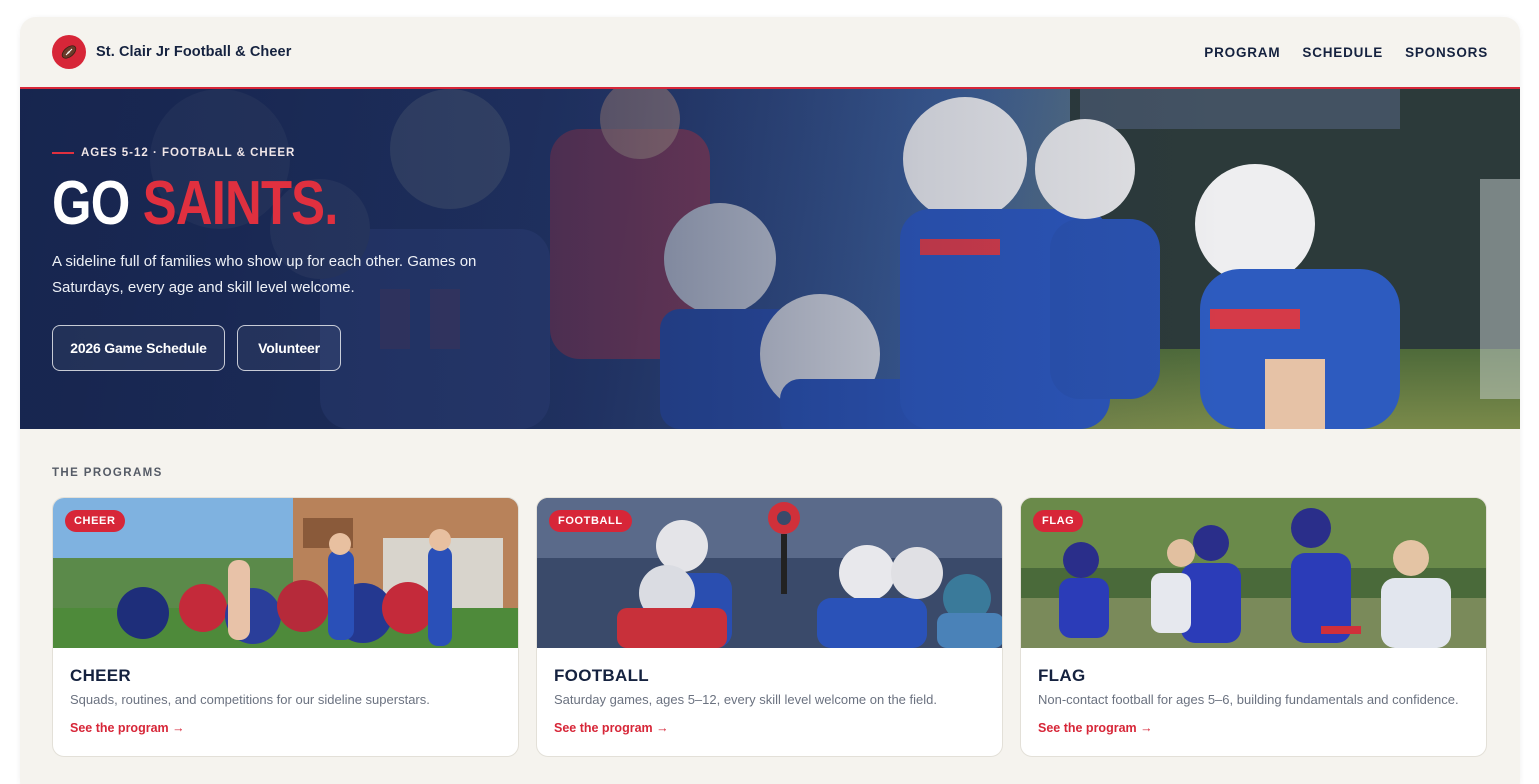  What do you see at coordinates (69, 52) in the screenshot?
I see `football-icon` at bounding box center [69, 52].